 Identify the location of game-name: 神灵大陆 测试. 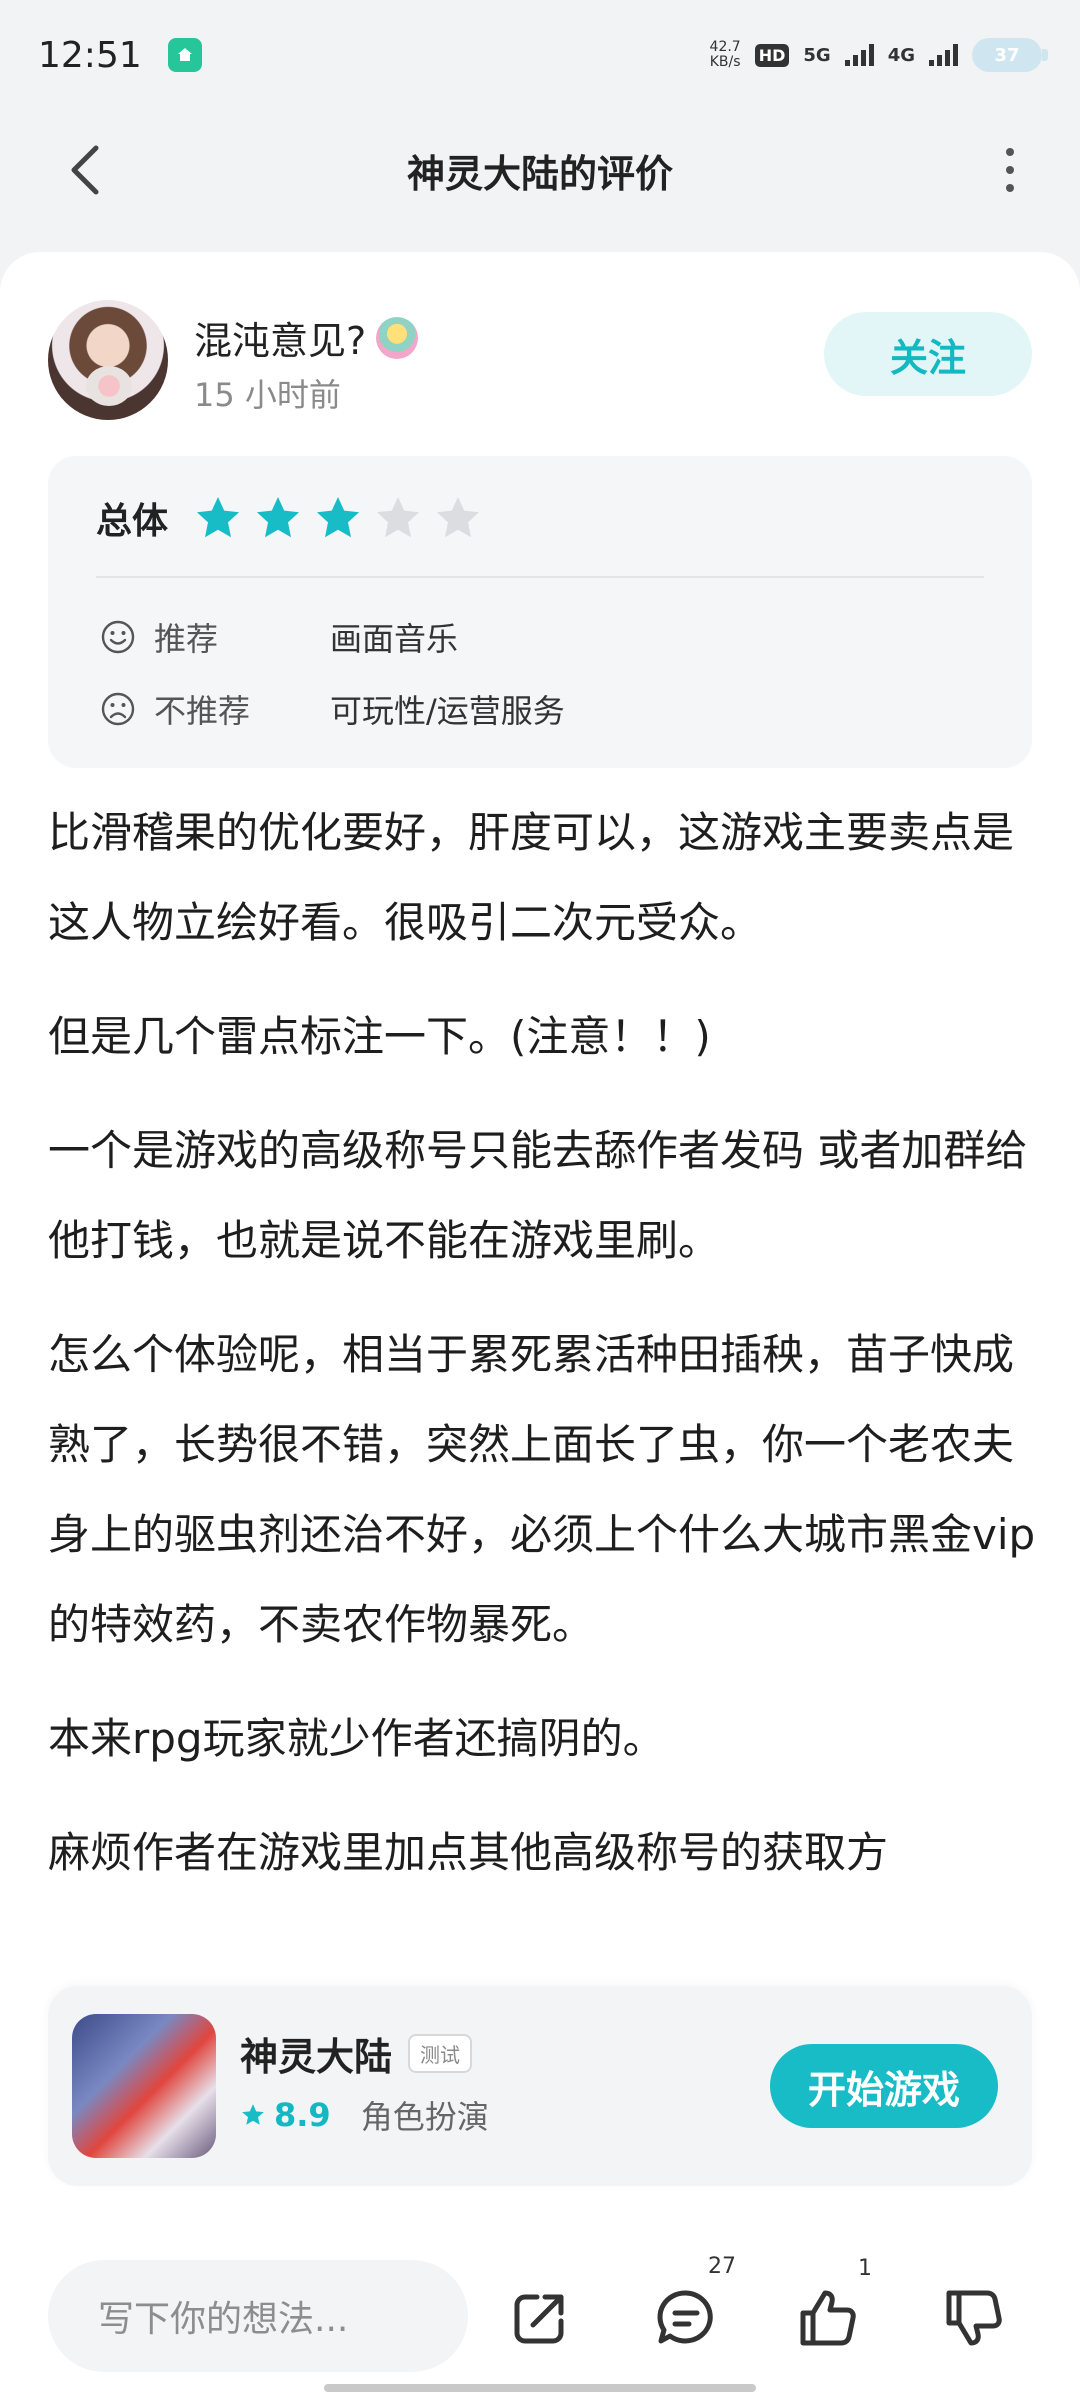
(356, 2053).